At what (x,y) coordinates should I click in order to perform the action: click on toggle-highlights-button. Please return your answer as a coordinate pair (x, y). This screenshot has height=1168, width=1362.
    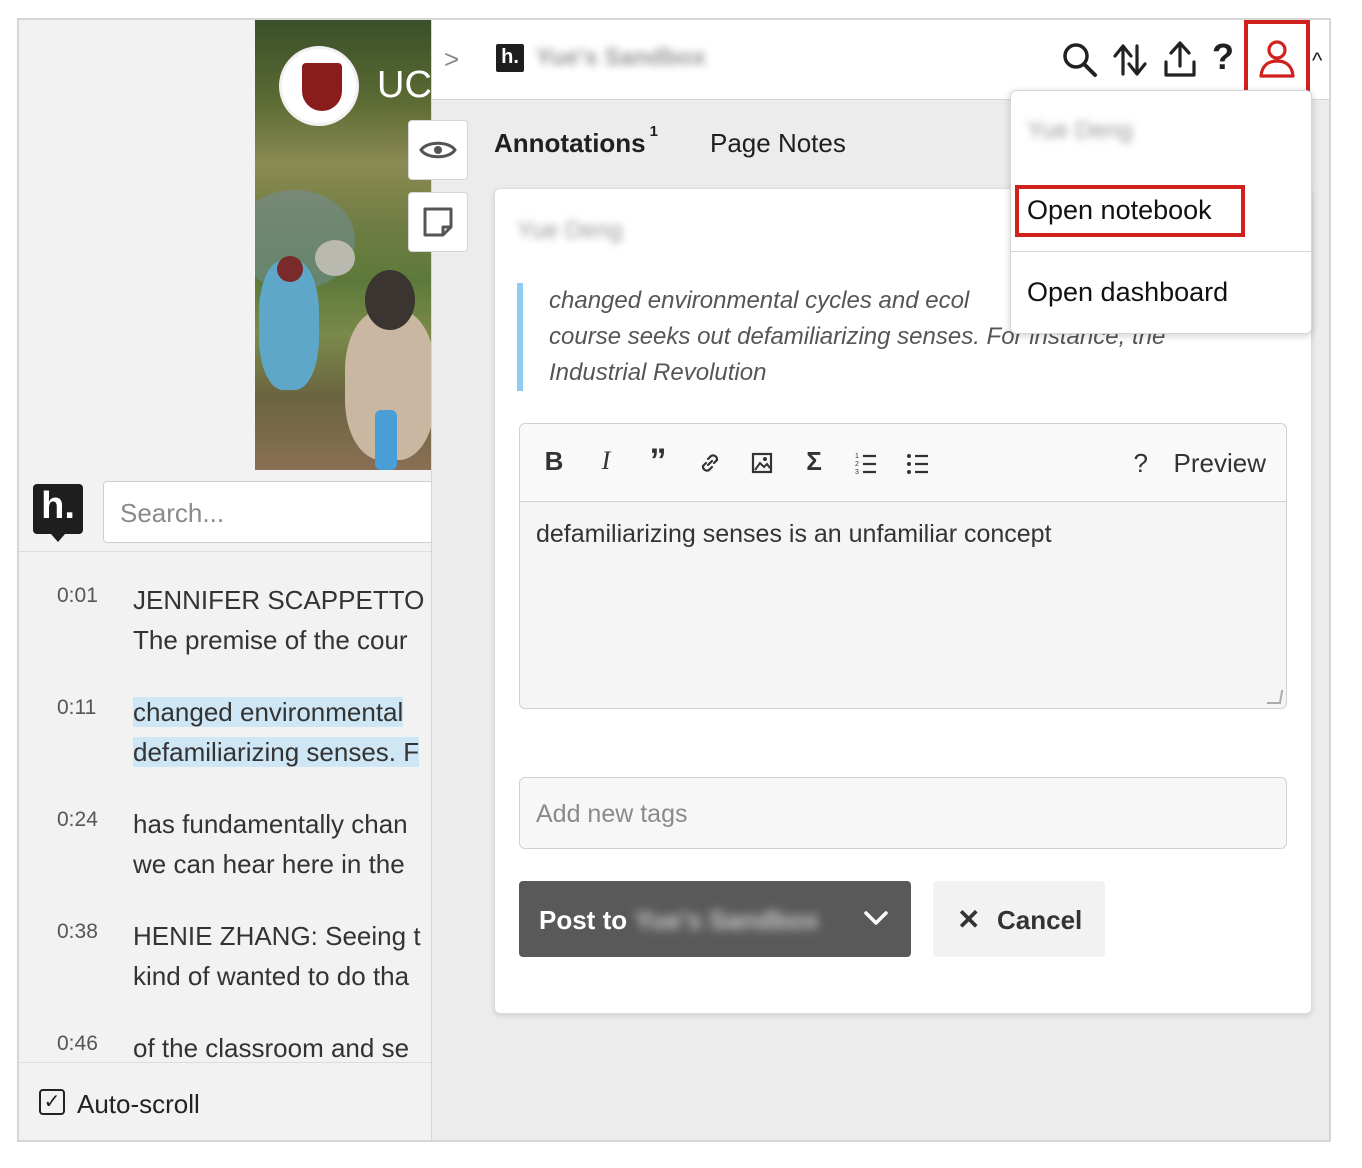
    Looking at the image, I should click on (438, 150).